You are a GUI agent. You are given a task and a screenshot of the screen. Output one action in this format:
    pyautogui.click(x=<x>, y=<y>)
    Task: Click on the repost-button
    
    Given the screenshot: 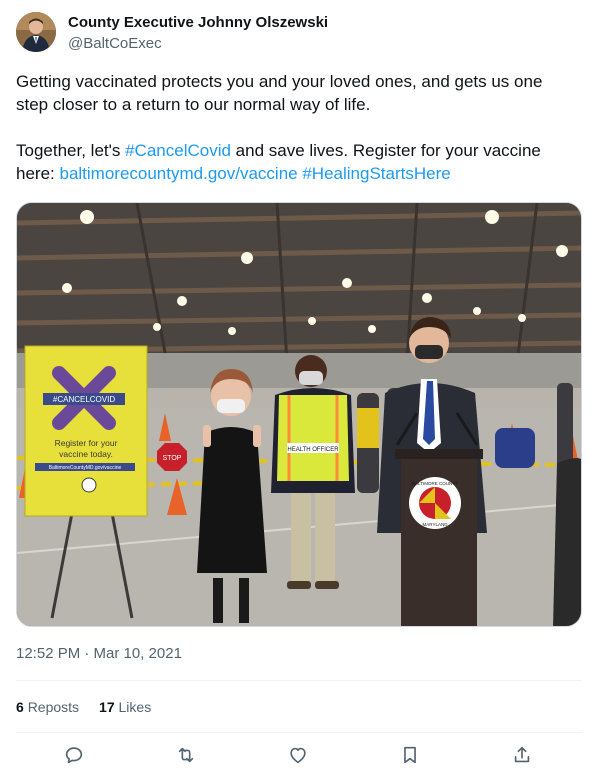 What is the action you would take?
    pyautogui.click(x=186, y=755)
    